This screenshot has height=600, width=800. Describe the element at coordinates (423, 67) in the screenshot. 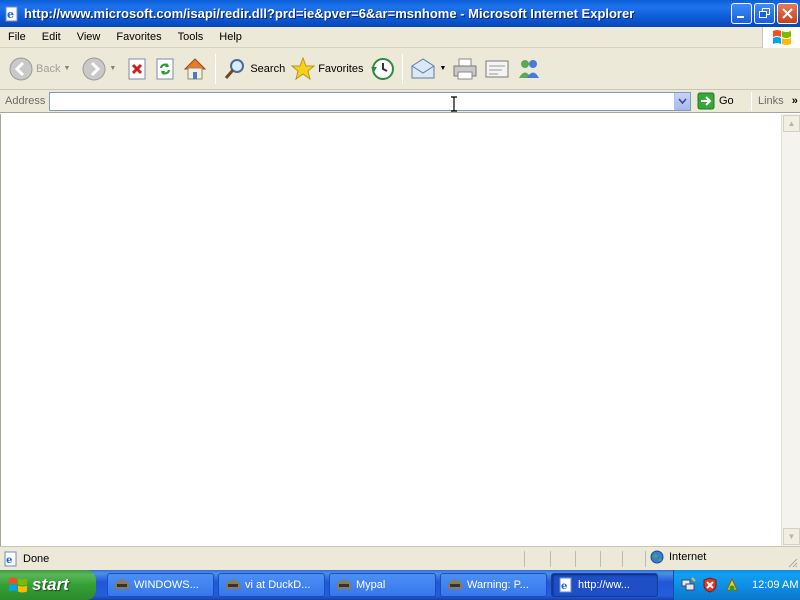

I see `mail-icon` at that location.